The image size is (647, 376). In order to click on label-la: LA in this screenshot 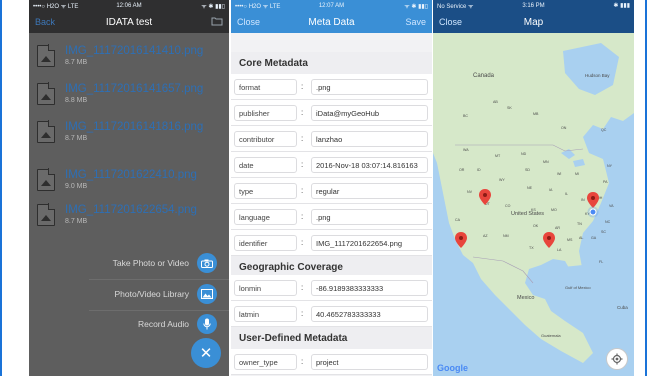, I will do `click(559, 250)`.